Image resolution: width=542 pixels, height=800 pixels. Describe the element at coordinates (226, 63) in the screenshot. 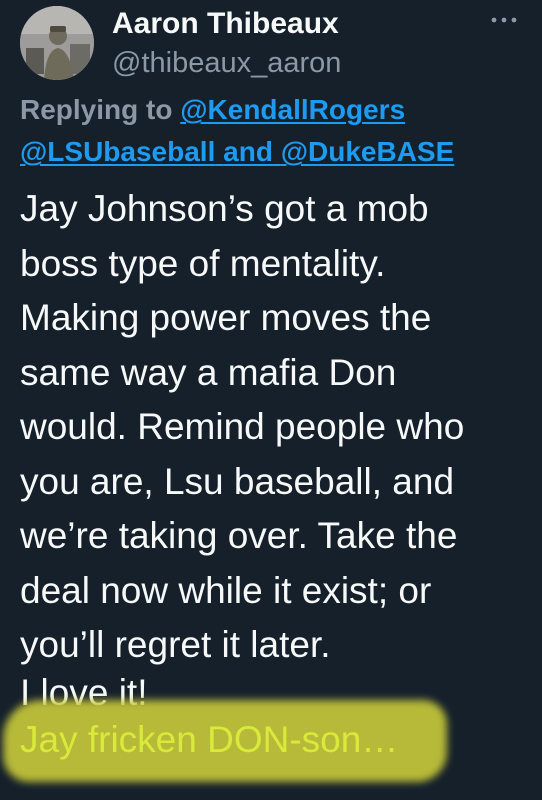

I see `author-handle: @thibeaux_aaron` at that location.